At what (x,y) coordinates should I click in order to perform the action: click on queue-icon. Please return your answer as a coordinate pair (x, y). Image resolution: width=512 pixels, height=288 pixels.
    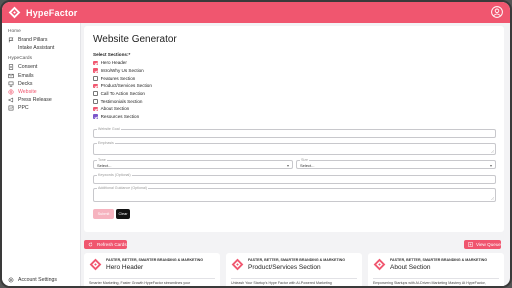
    Looking at the image, I should click on (470, 244).